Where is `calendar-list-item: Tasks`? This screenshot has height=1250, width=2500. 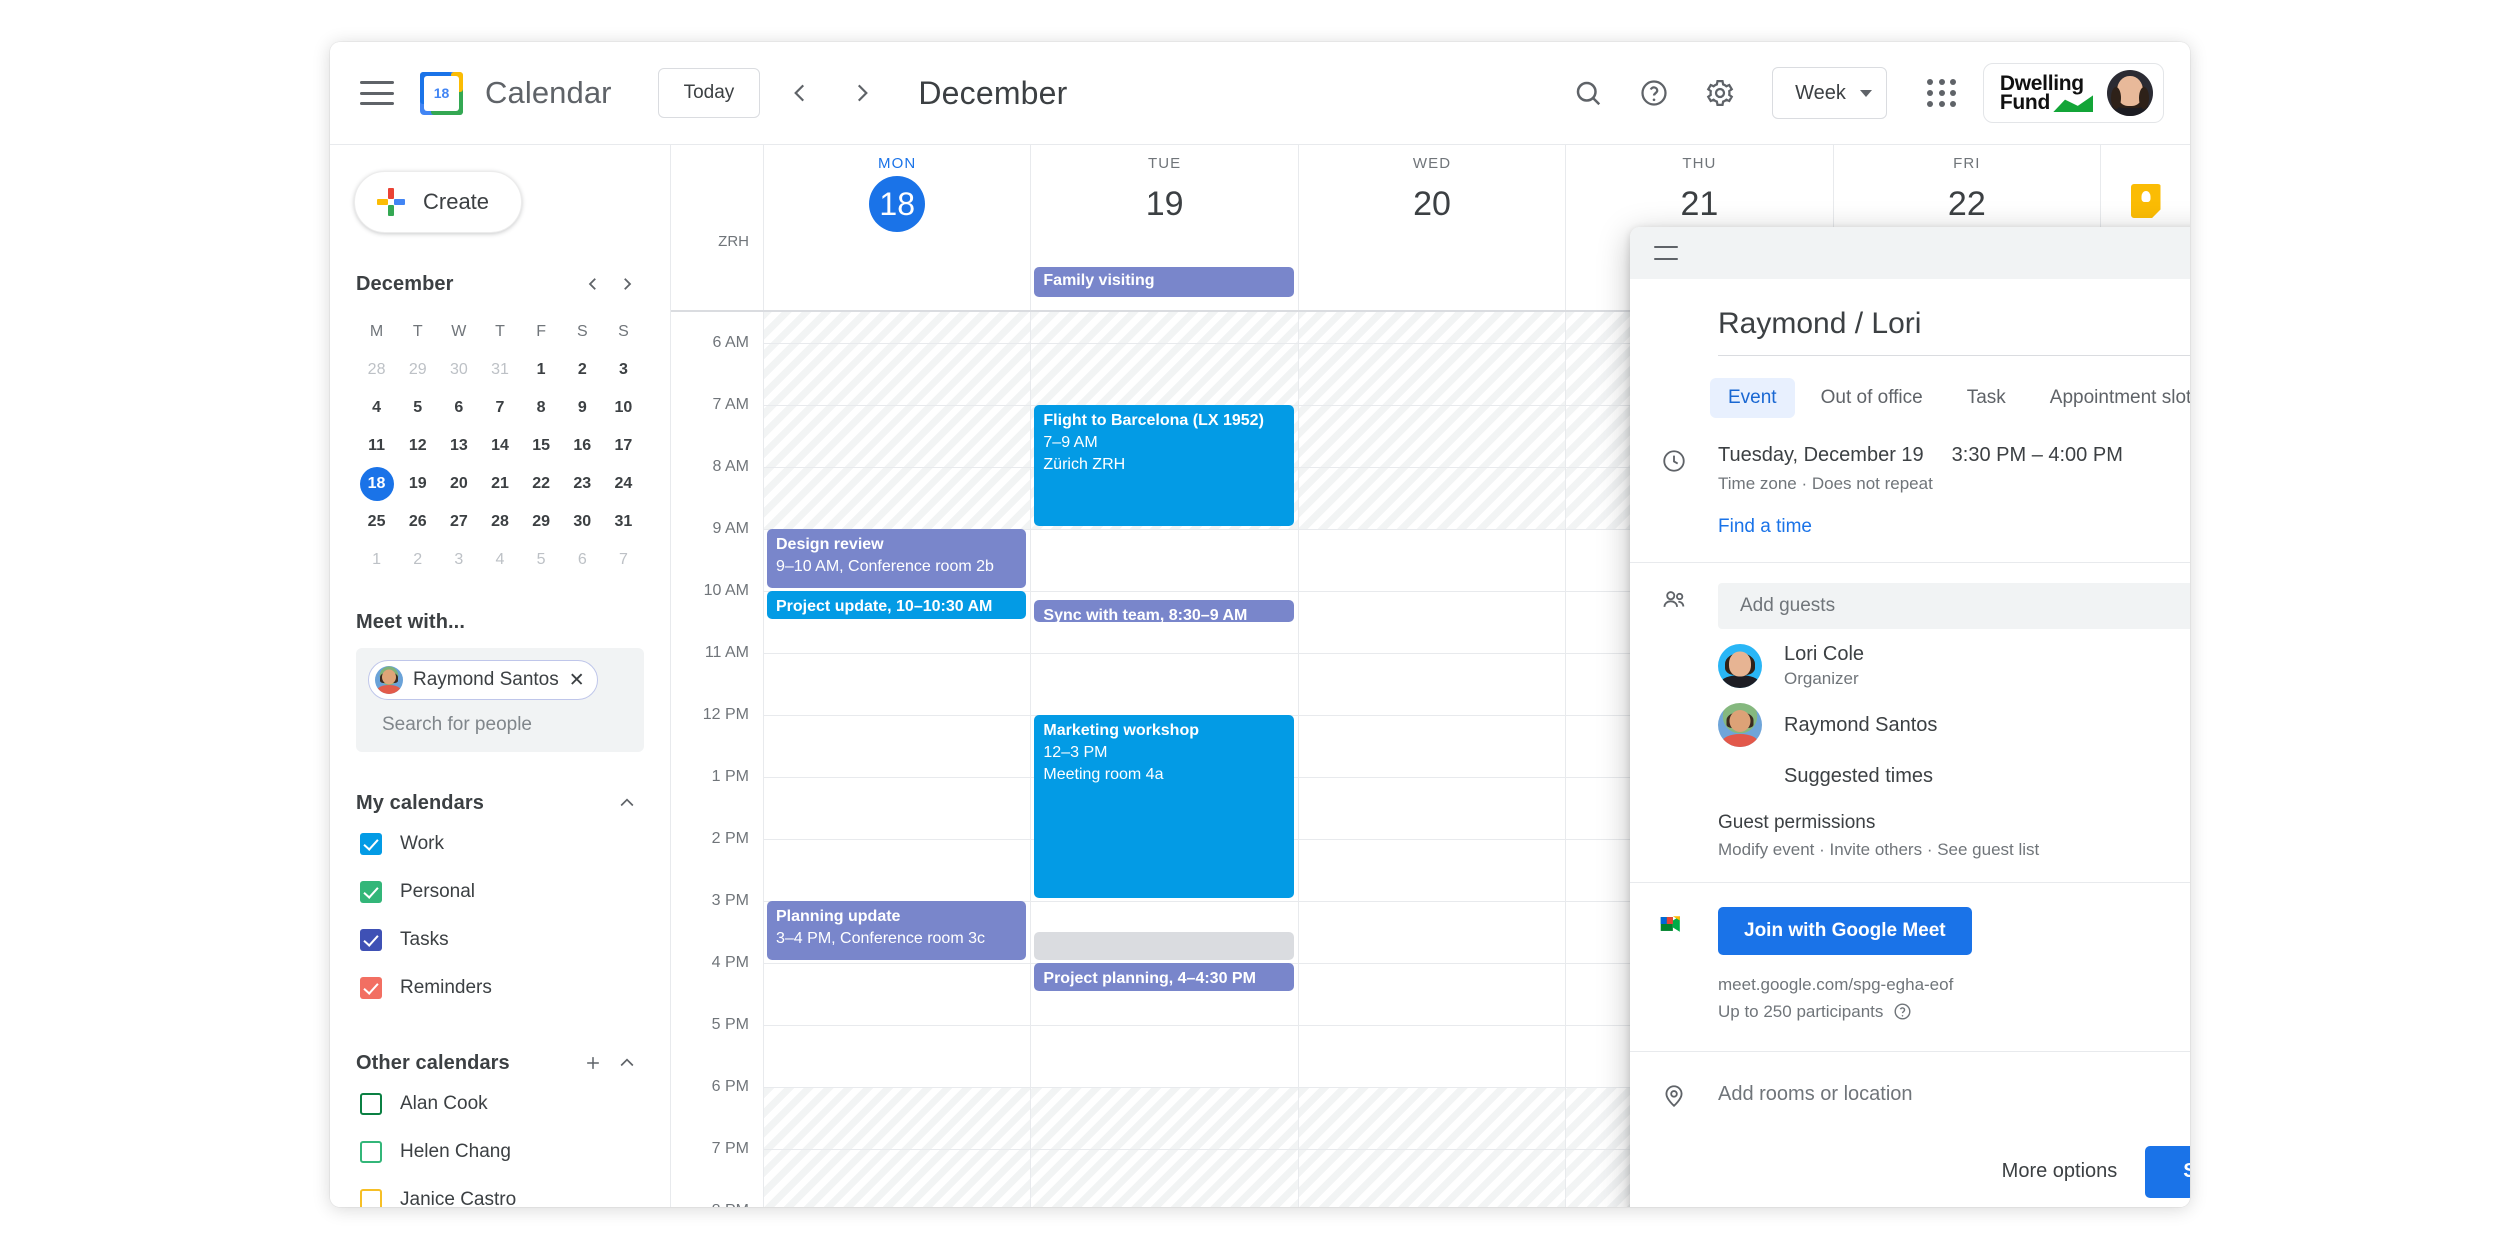
calendar-list-item: Tasks is located at coordinates (500, 940).